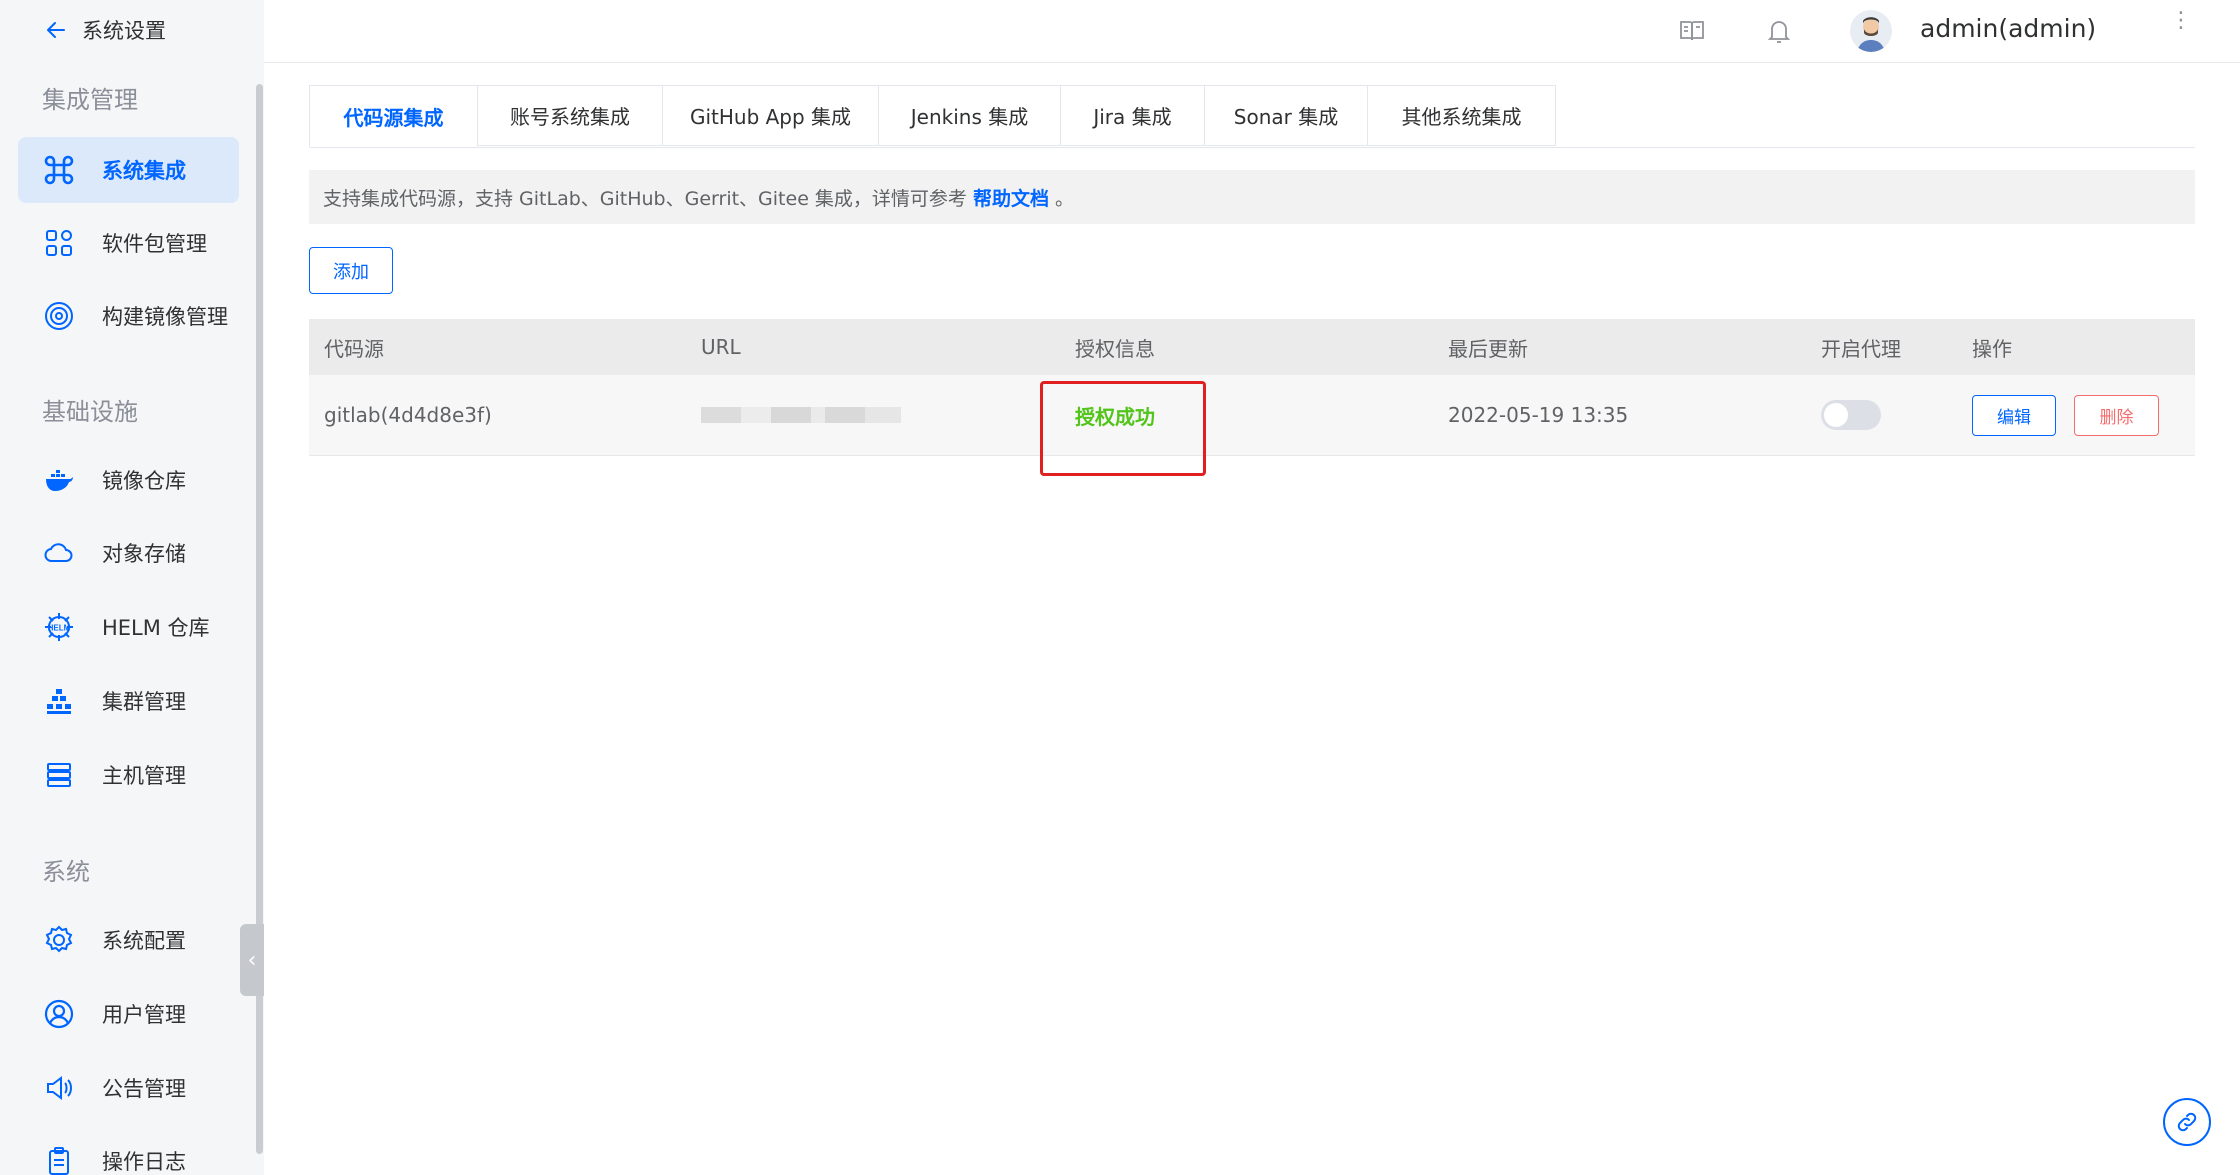  Describe the element at coordinates (1115, 348) in the screenshot. I see `col-auth: 授权信息` at that location.